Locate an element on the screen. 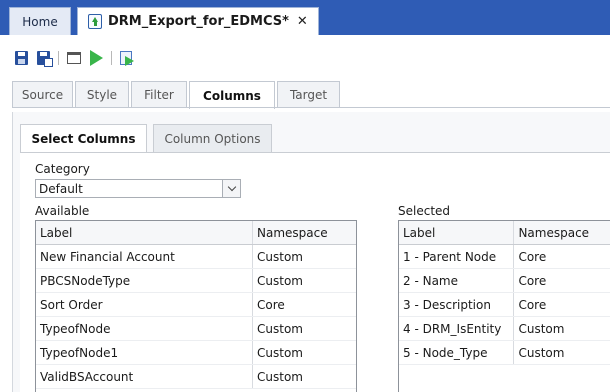 This screenshot has height=392, width=610. tab-columns-label: Columns is located at coordinates (232, 95).